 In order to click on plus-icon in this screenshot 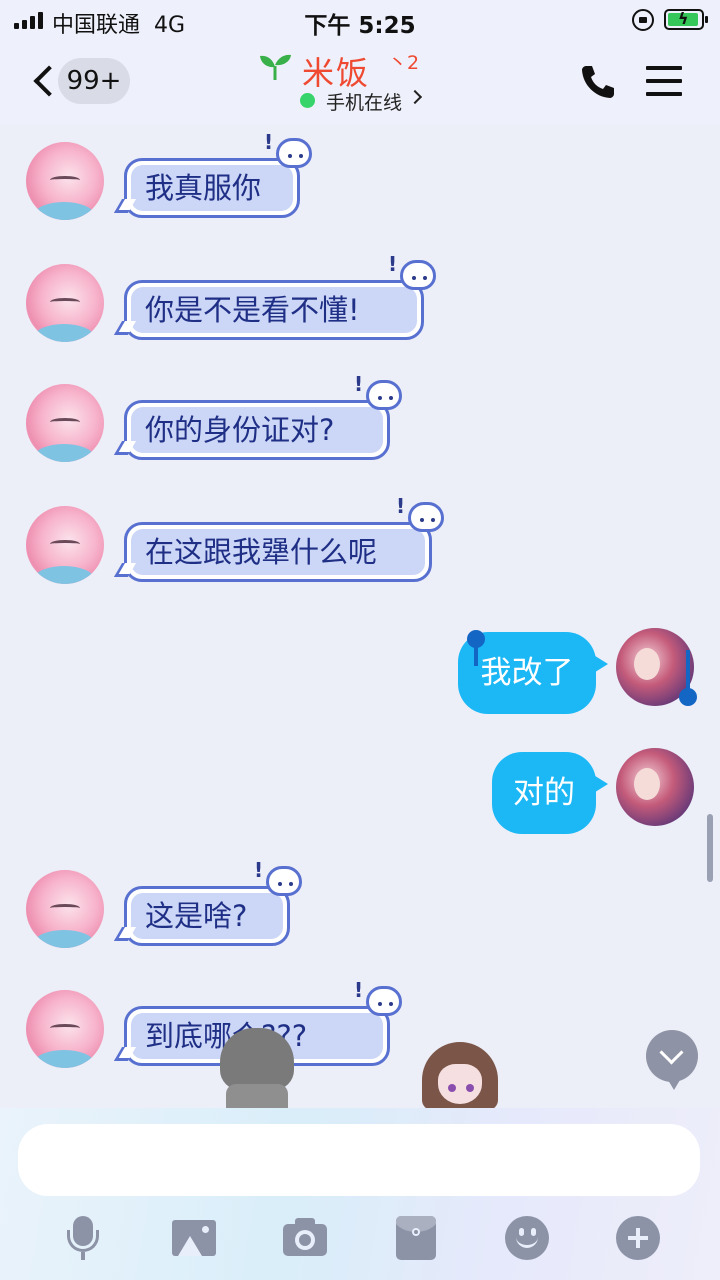, I will do `click(638, 1238)`.